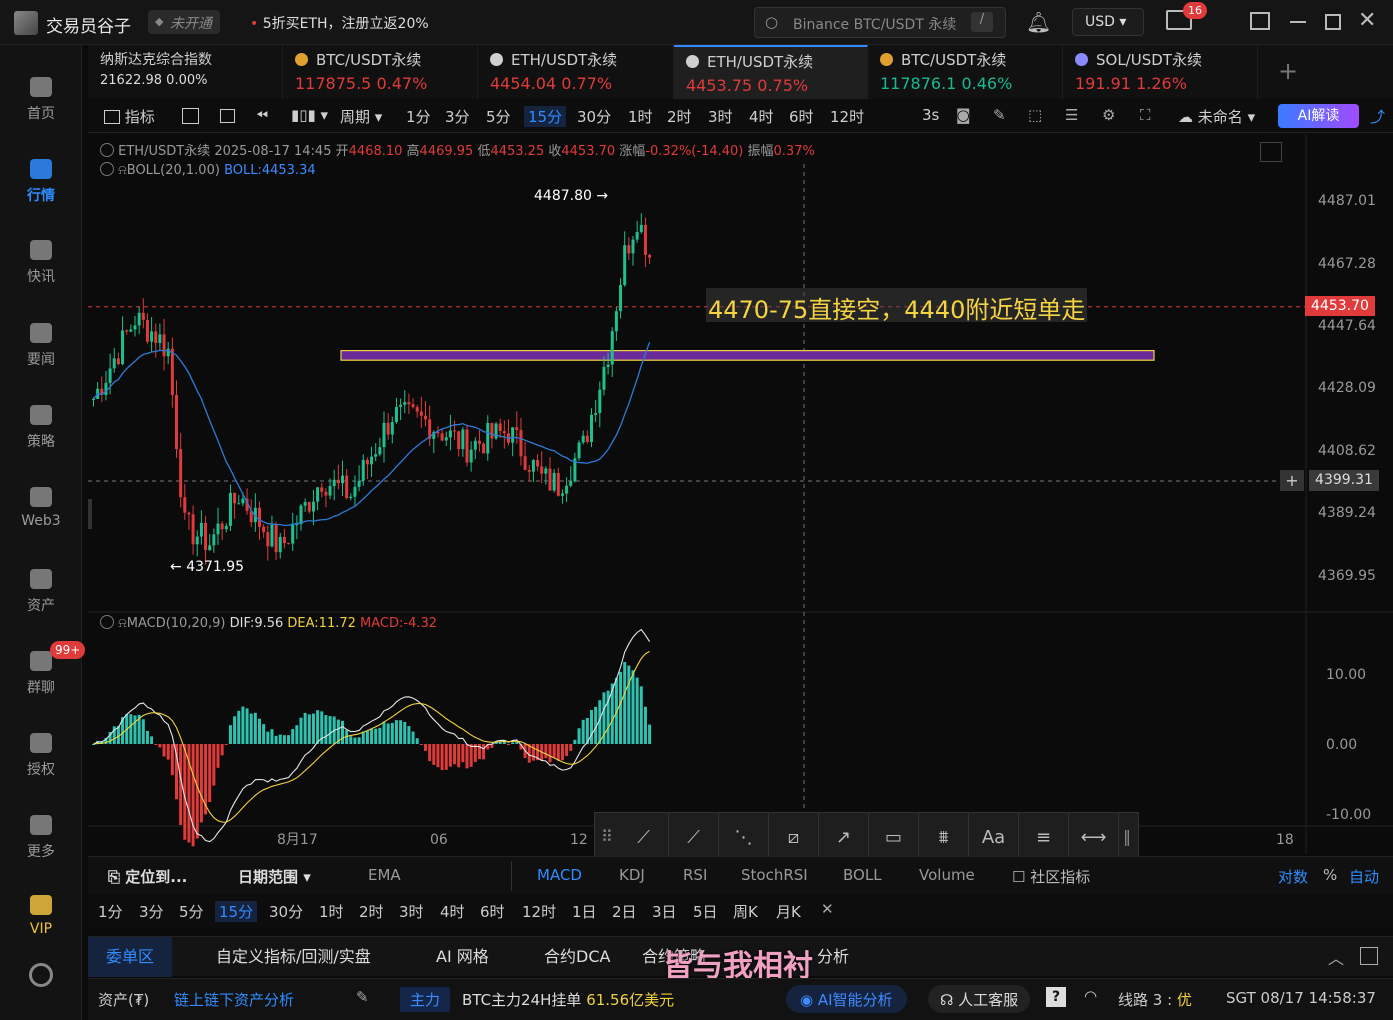 This screenshot has width=1393, height=1020. What do you see at coordinates (1336, 957) in the screenshot?
I see `collapse-icon: ︿` at bounding box center [1336, 957].